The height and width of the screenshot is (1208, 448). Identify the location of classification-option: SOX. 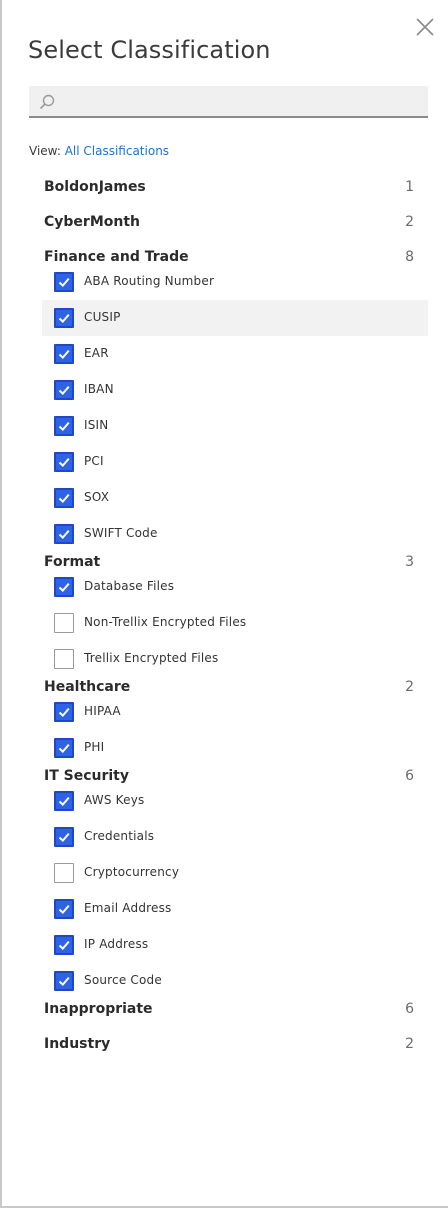
(235, 498).